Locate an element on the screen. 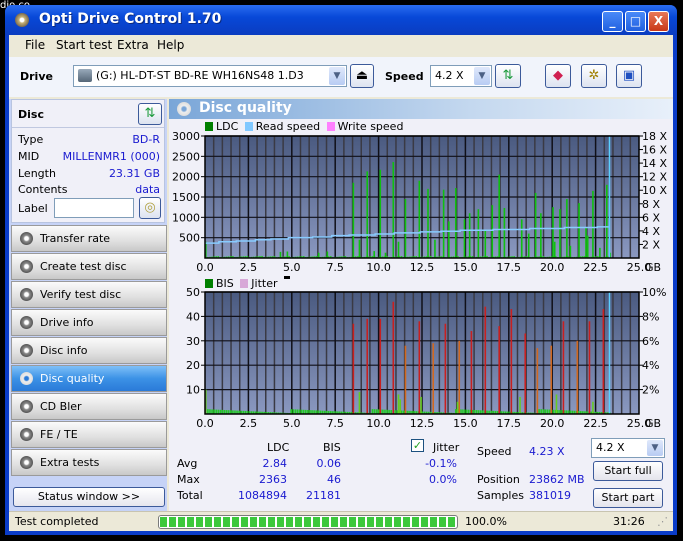 The image size is (683, 541). stats-avg-bis: 0.06 is located at coordinates (329, 463).